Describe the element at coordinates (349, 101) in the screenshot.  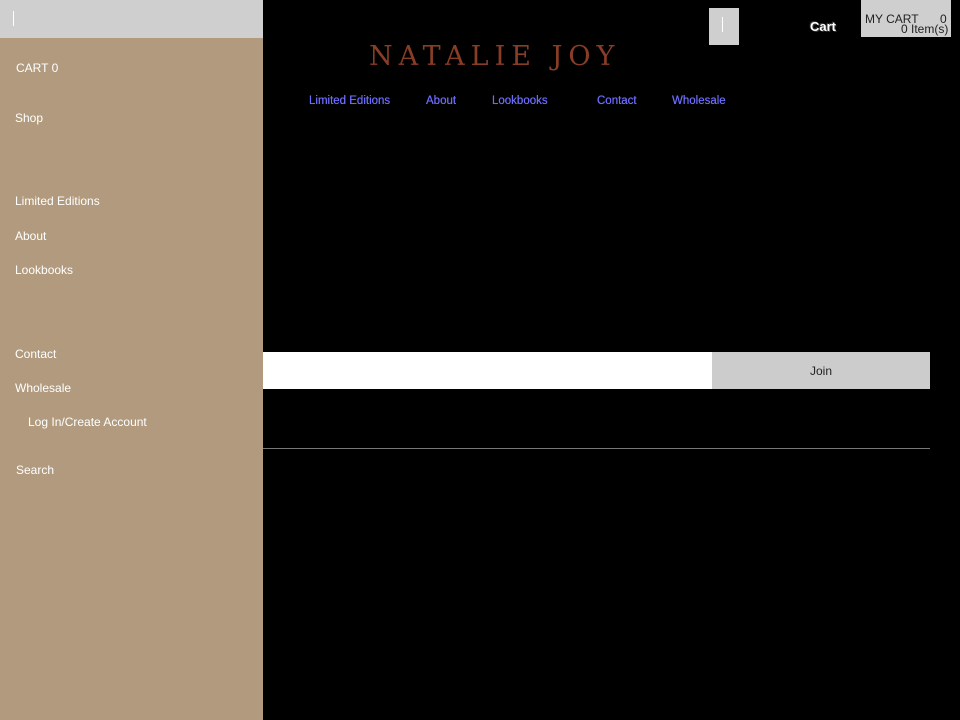
I see `nav-limited-editions: Limited Editions` at that location.